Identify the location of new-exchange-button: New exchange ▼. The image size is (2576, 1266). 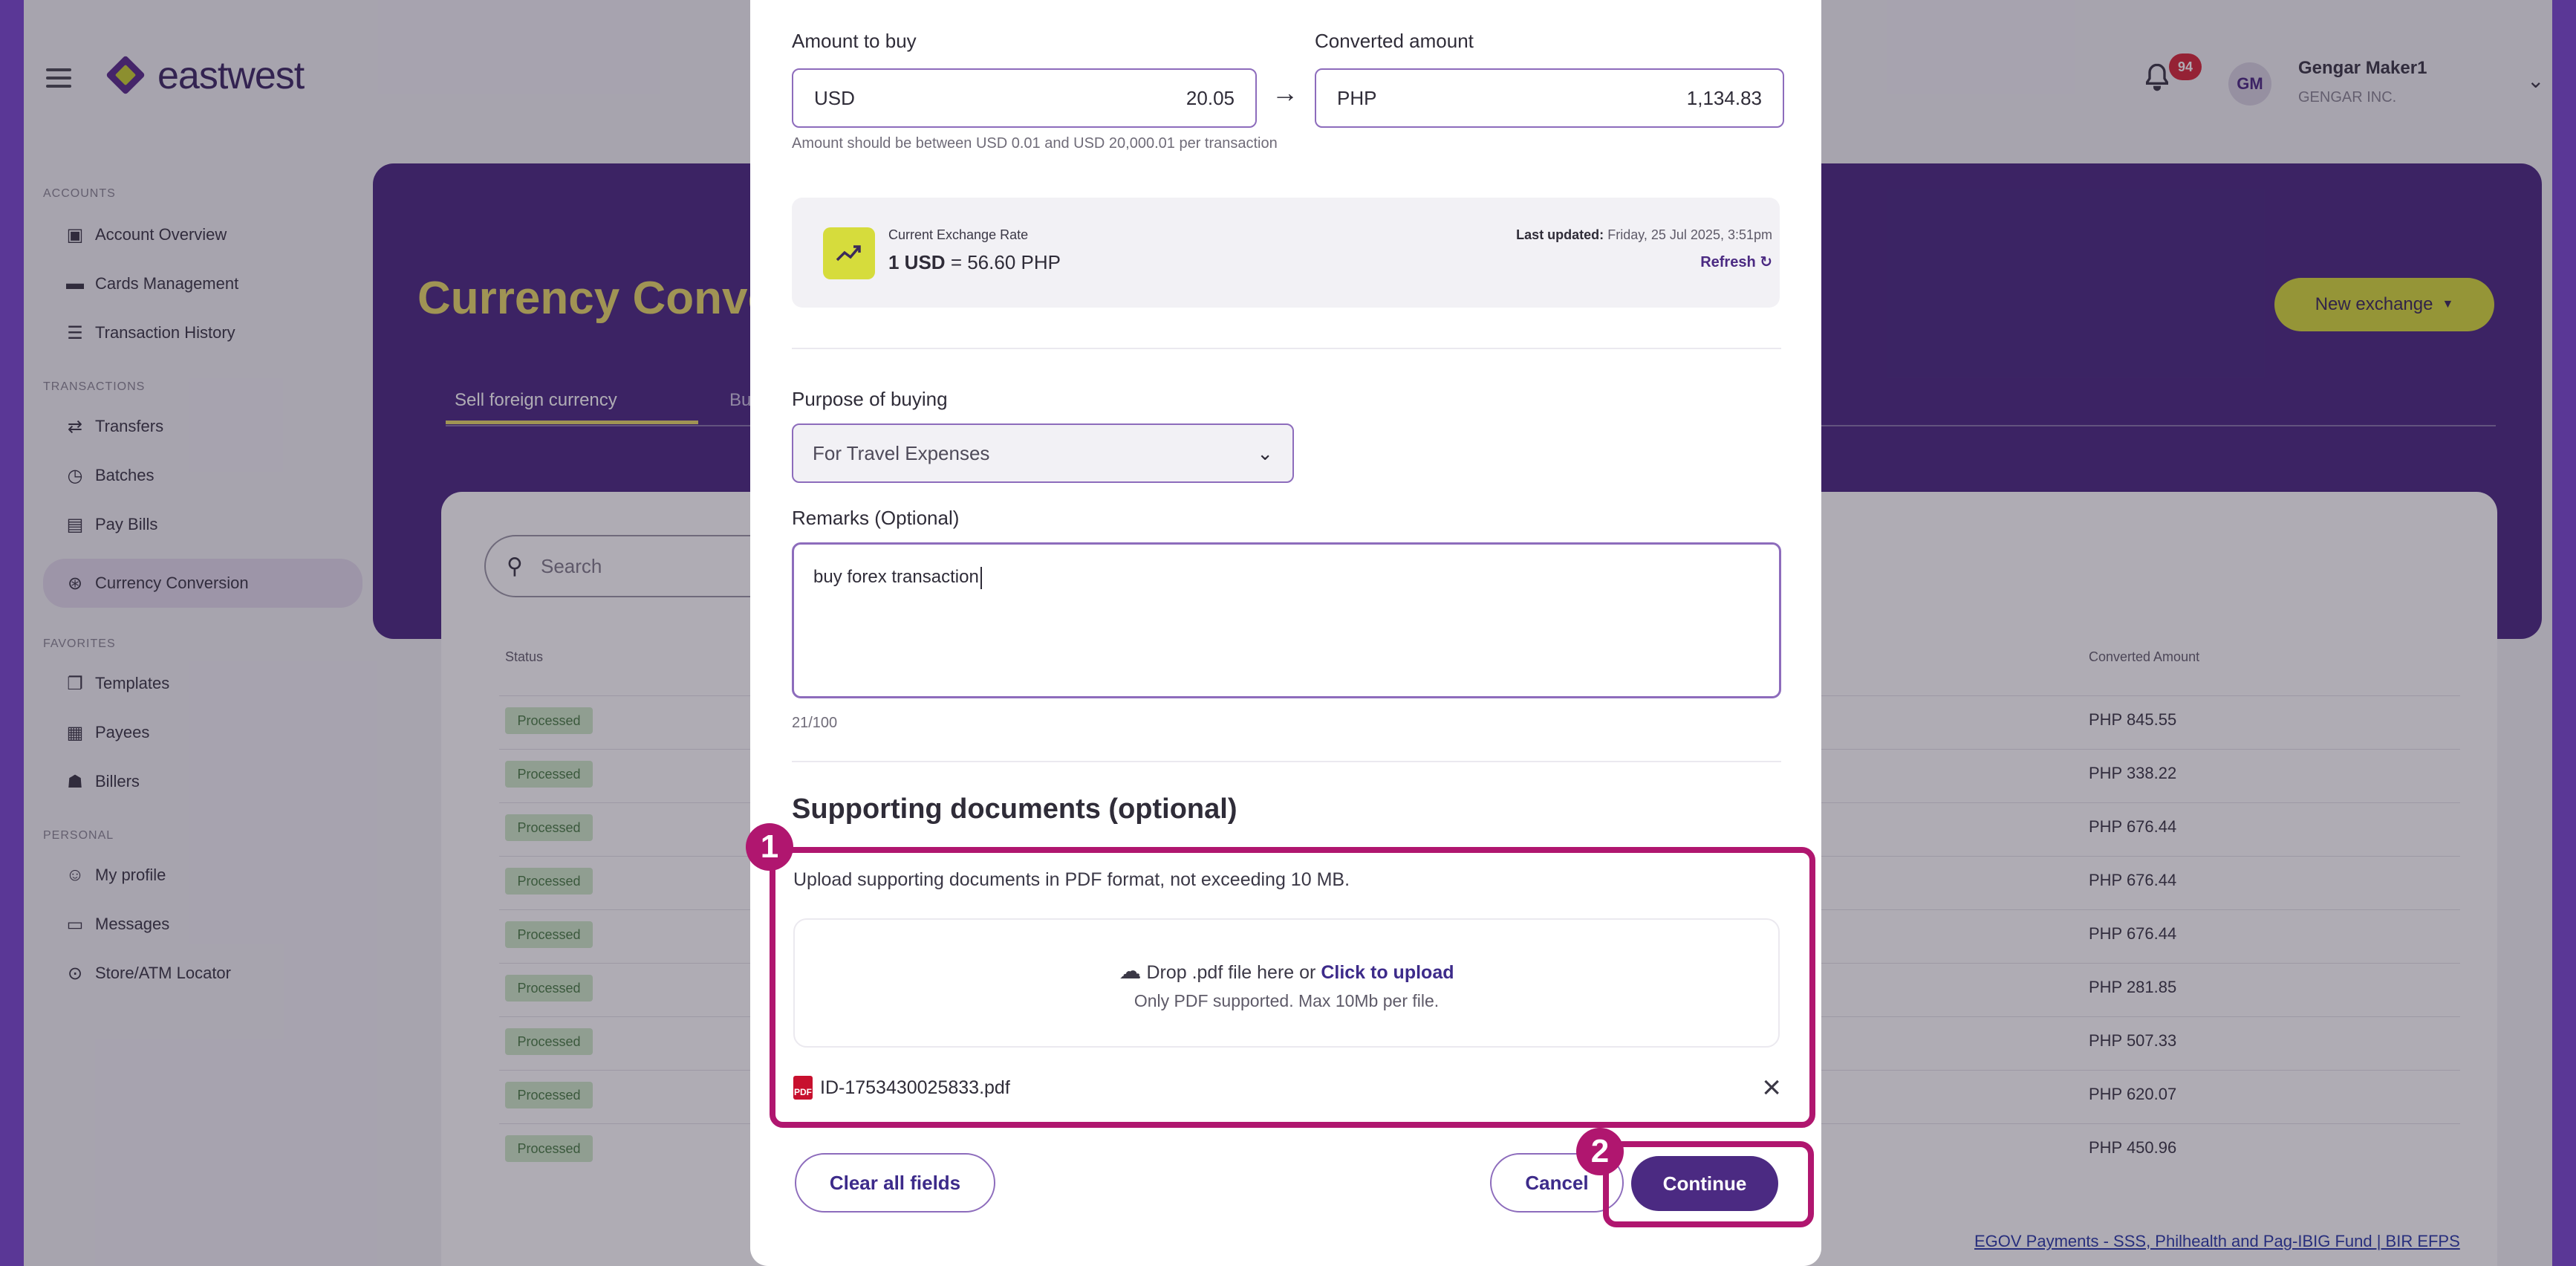
(2384, 304).